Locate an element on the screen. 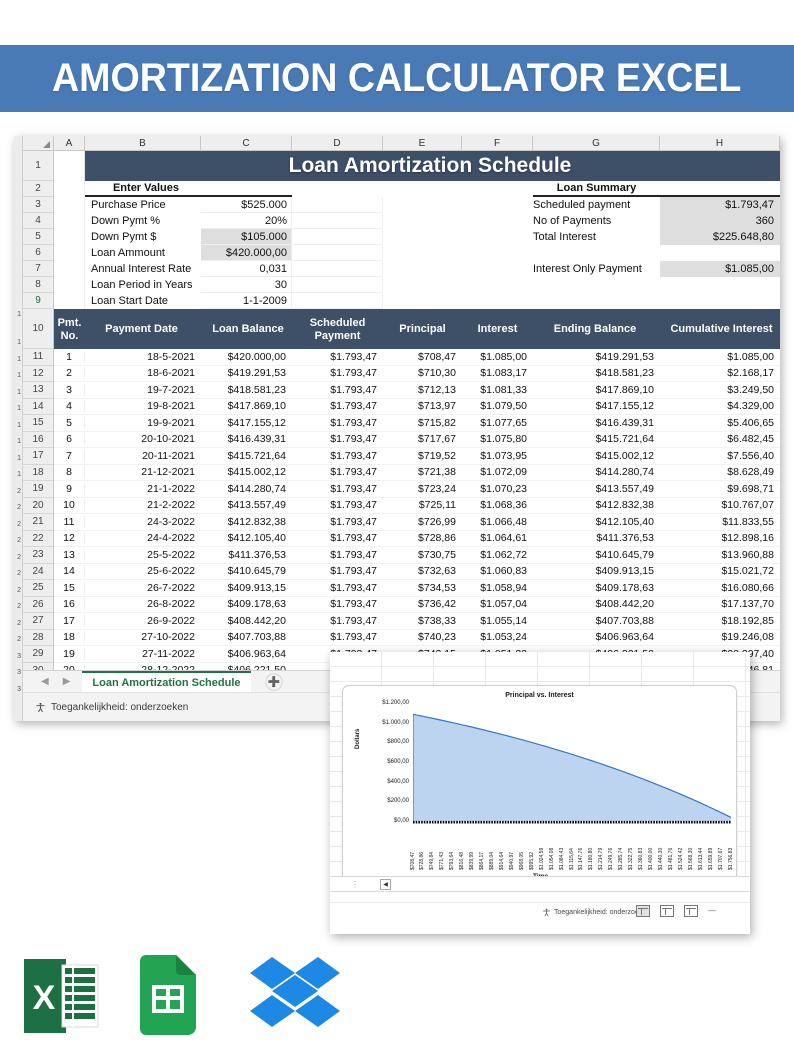  row-number-25: 25 is located at coordinates (38, 588).